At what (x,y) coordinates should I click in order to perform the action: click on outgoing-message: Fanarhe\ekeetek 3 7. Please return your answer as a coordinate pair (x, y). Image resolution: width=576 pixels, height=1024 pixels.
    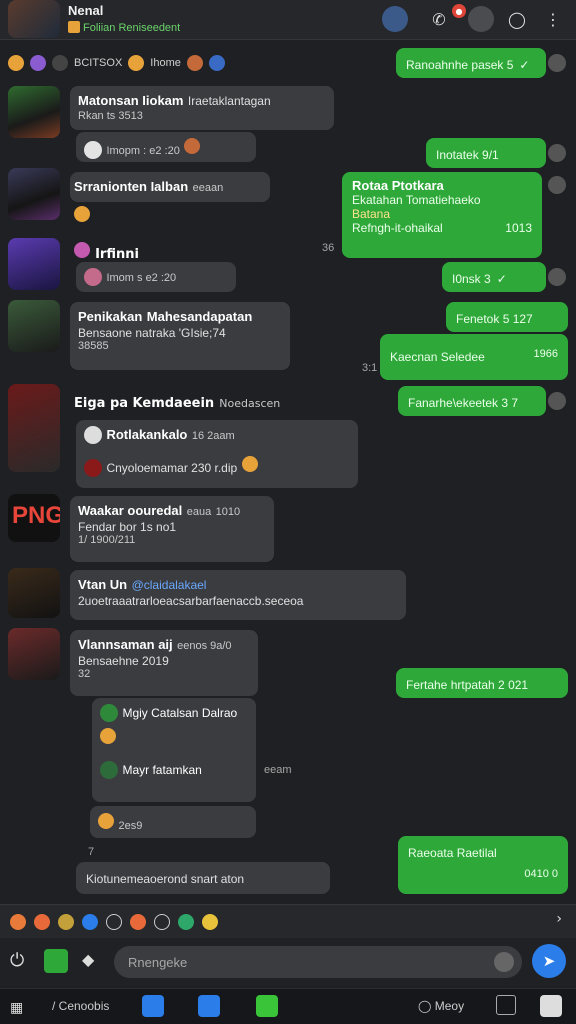
    Looking at the image, I should click on (472, 401).